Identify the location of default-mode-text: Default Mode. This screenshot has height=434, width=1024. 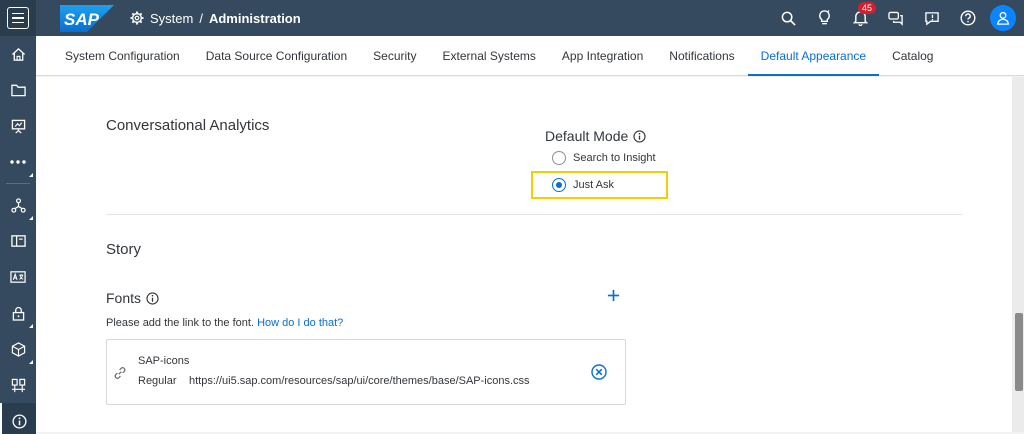
(587, 136).